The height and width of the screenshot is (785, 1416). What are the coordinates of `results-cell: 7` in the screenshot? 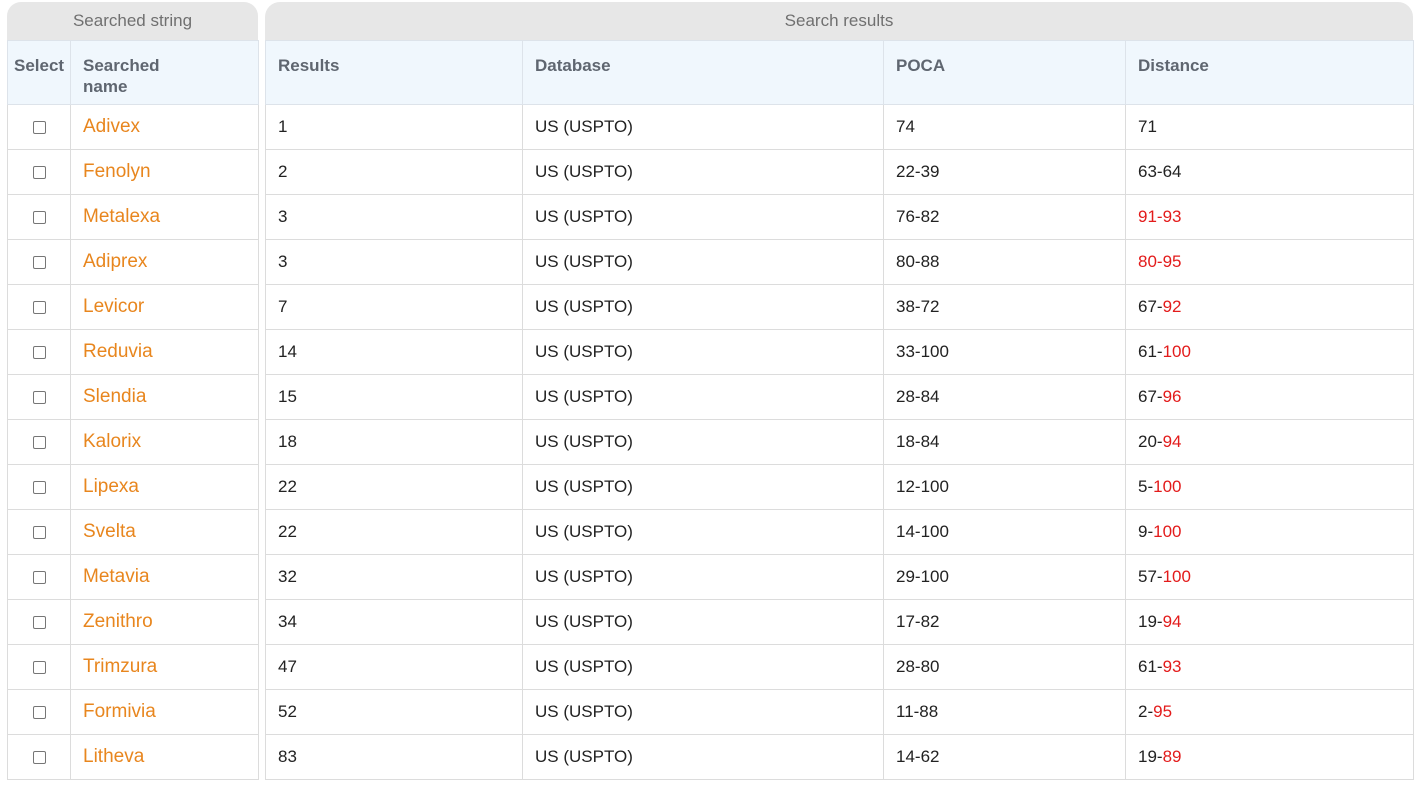 It's located at (394, 307).